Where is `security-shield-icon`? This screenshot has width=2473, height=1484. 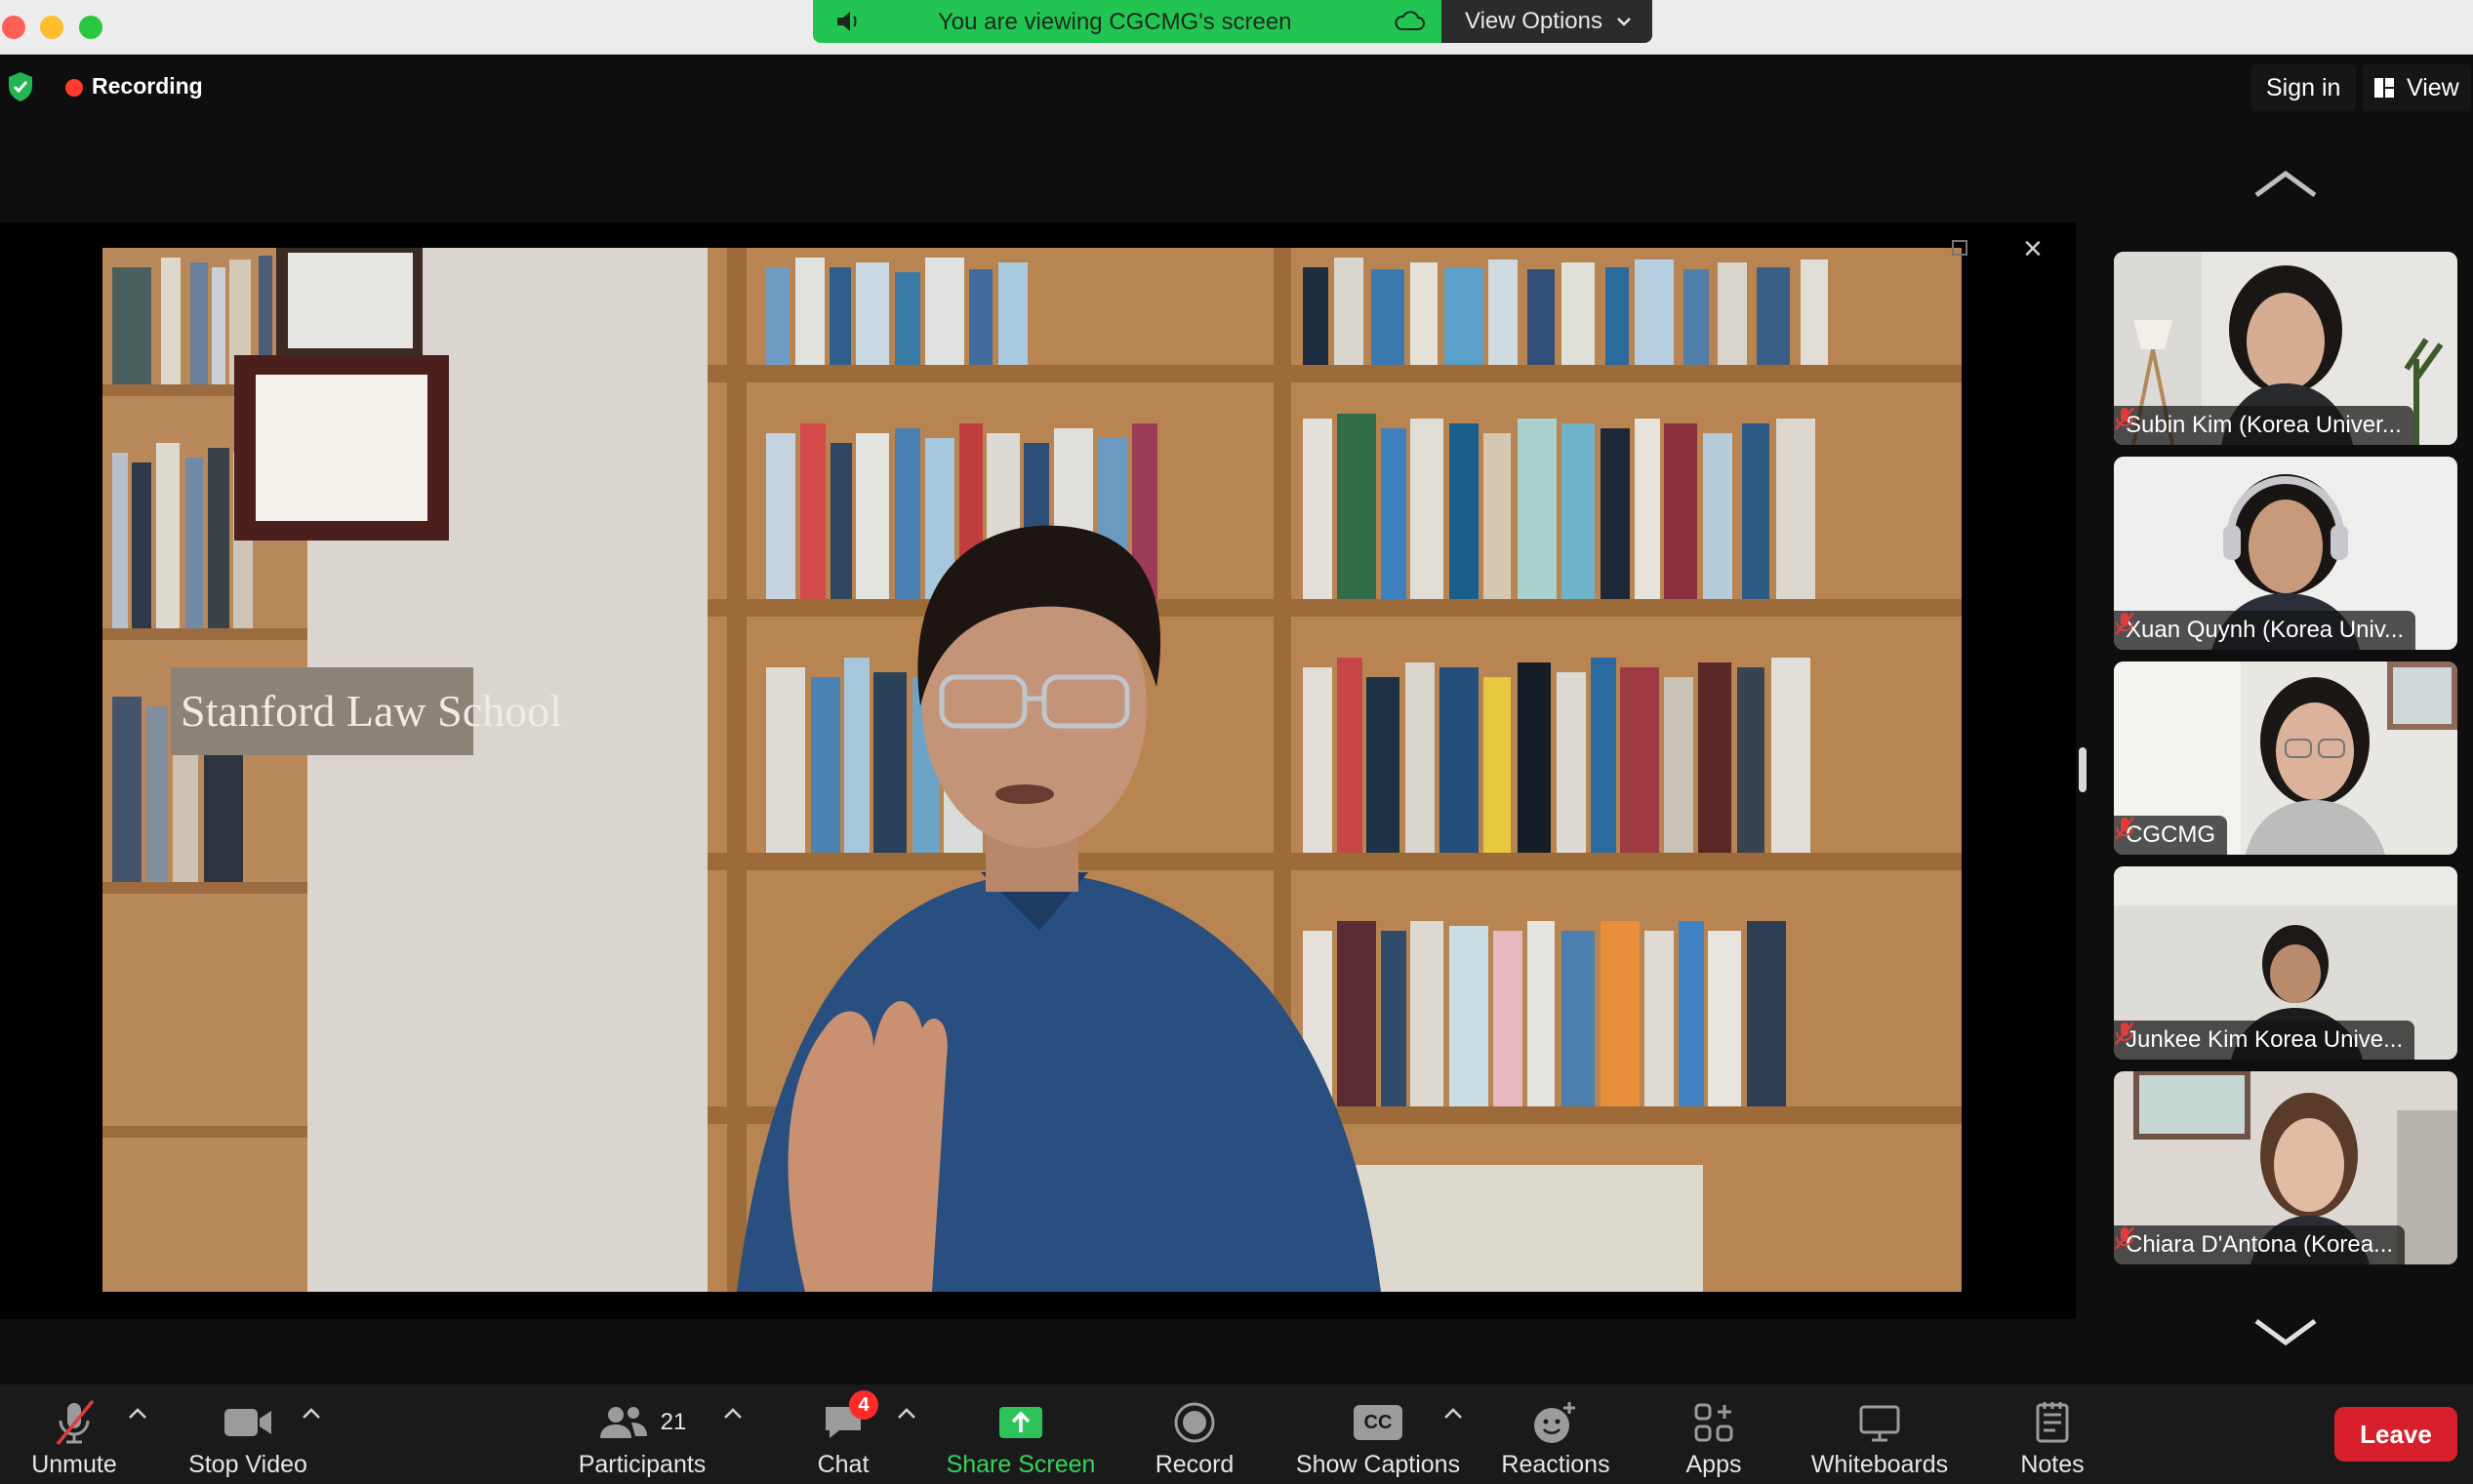 security-shield-icon is located at coordinates (20, 86).